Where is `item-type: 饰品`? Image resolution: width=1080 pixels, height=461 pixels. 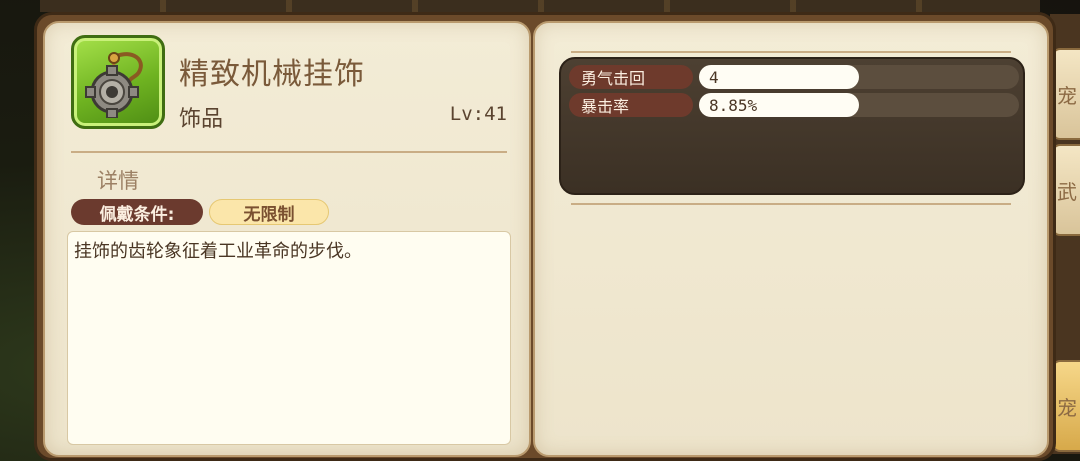
item-type: 饰品 is located at coordinates (201, 119).